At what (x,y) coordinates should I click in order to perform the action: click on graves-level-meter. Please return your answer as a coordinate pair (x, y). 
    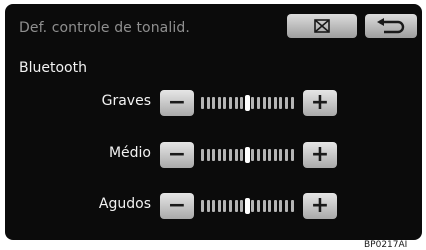
    Looking at the image, I should click on (248, 103).